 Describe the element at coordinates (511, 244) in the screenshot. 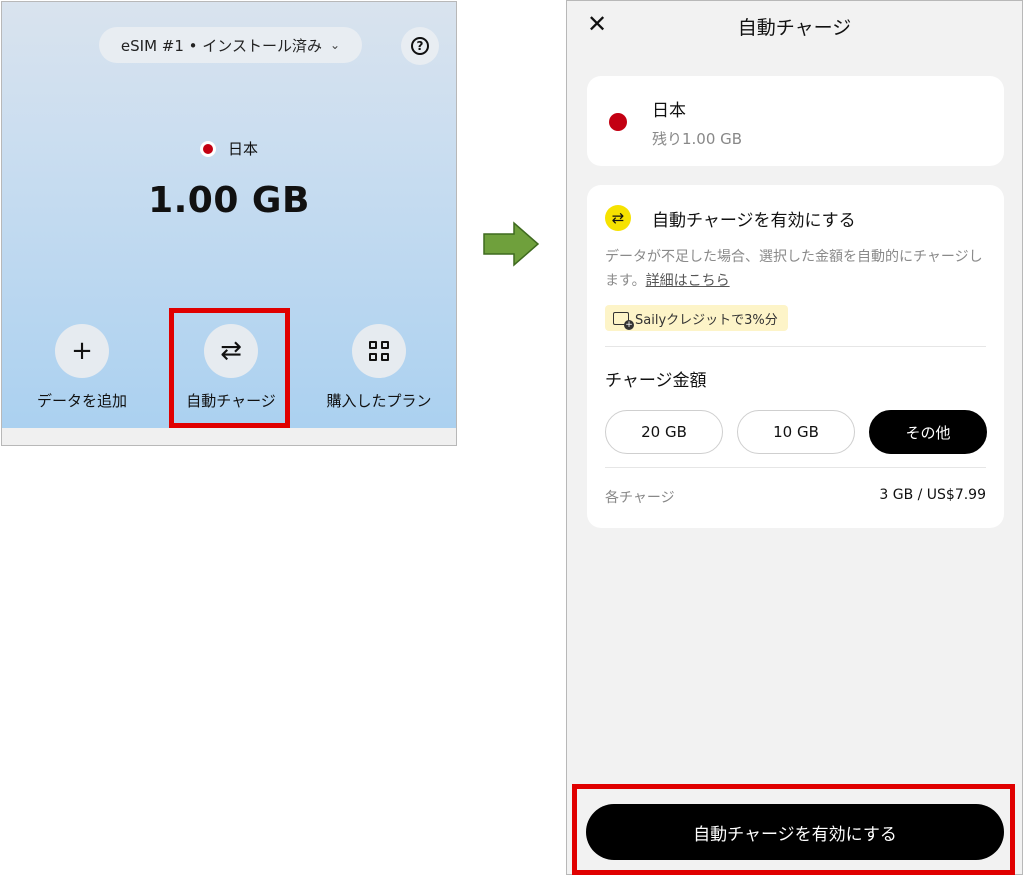

I see `right-arrow-icon` at that location.